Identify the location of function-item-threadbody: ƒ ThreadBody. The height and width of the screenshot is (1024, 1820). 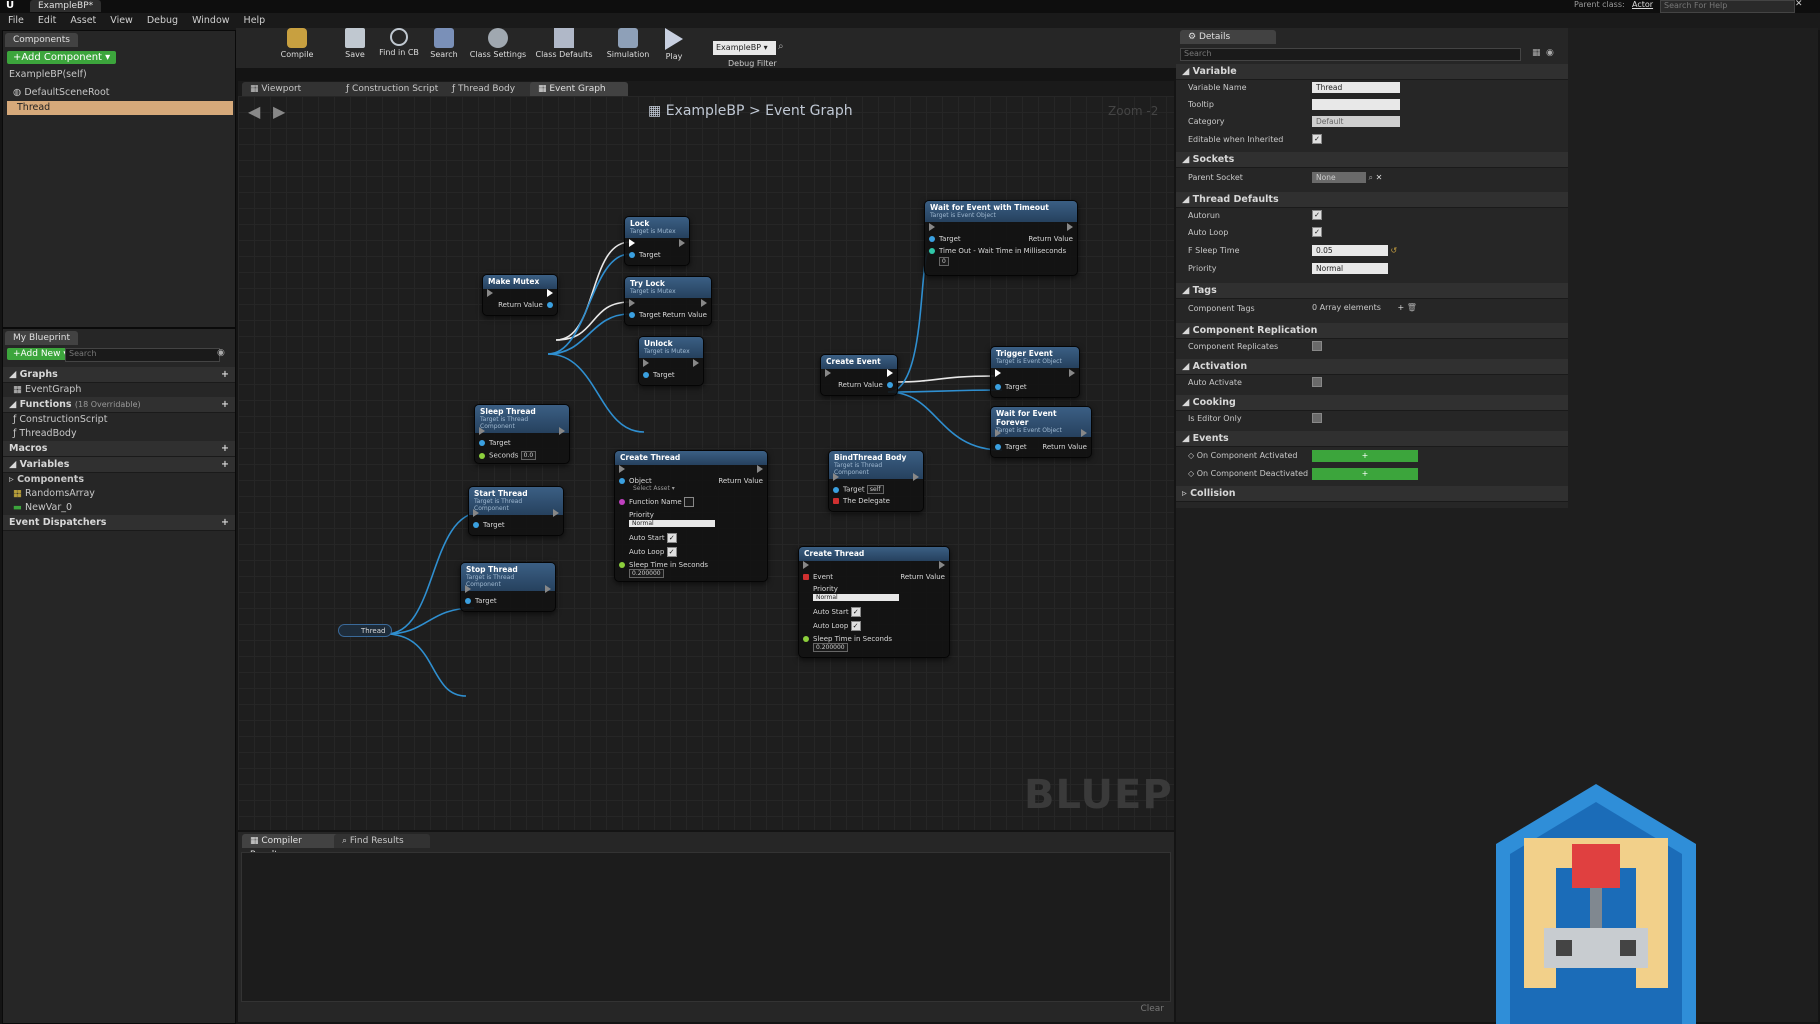
(119, 434).